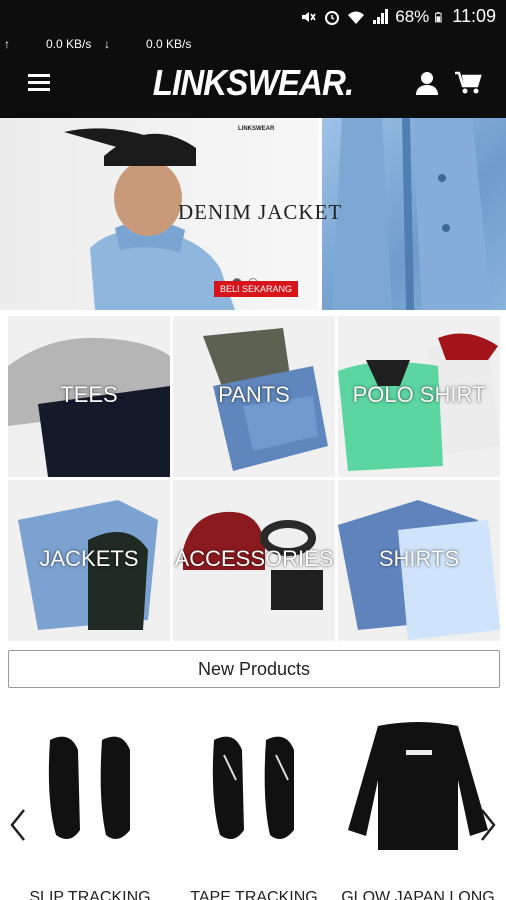 This screenshot has height=900, width=506. I want to click on battery-icon, so click(438, 16).